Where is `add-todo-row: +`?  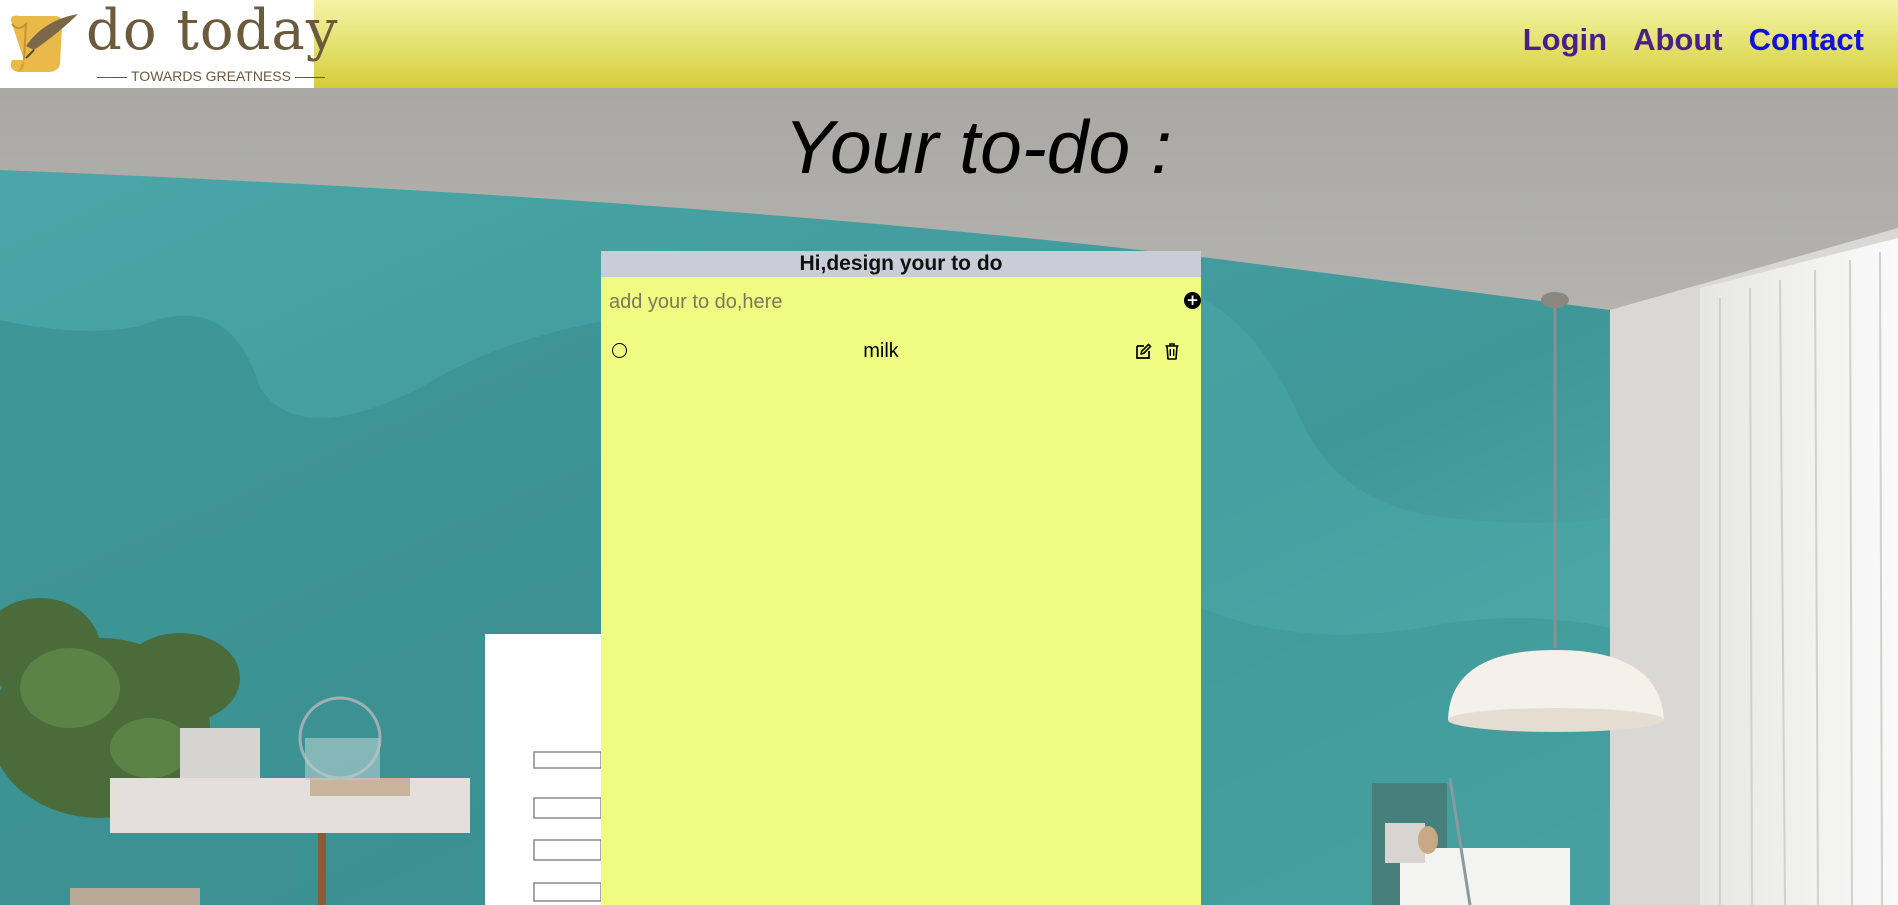
add-todo-row: + is located at coordinates (901, 302).